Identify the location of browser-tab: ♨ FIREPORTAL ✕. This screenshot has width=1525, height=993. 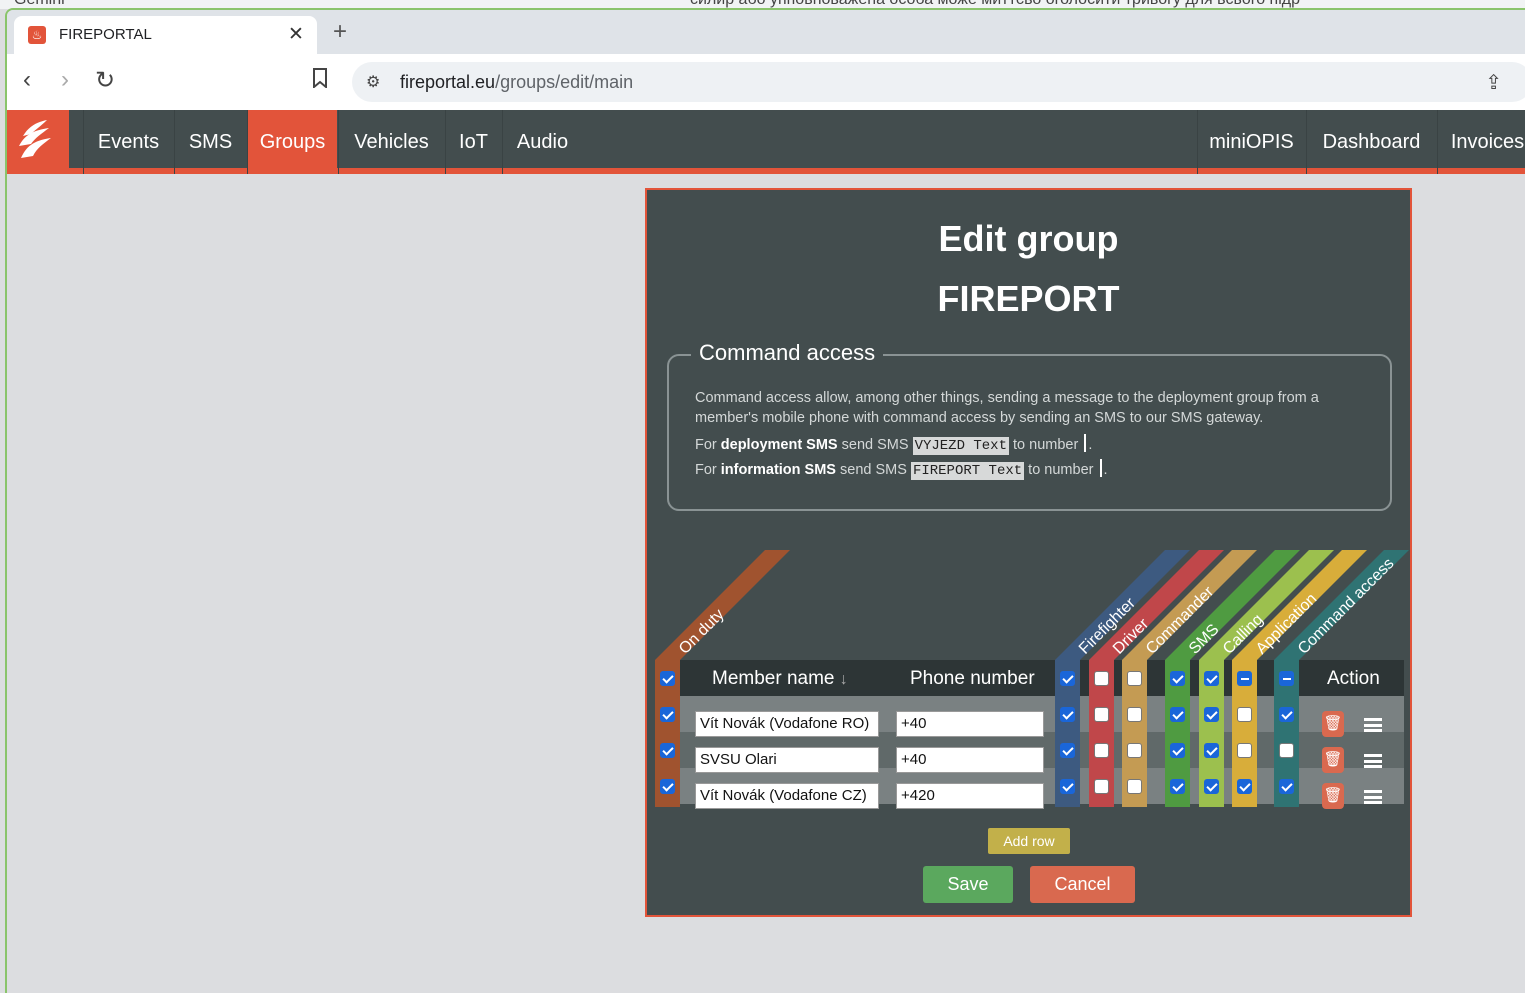
(165, 35).